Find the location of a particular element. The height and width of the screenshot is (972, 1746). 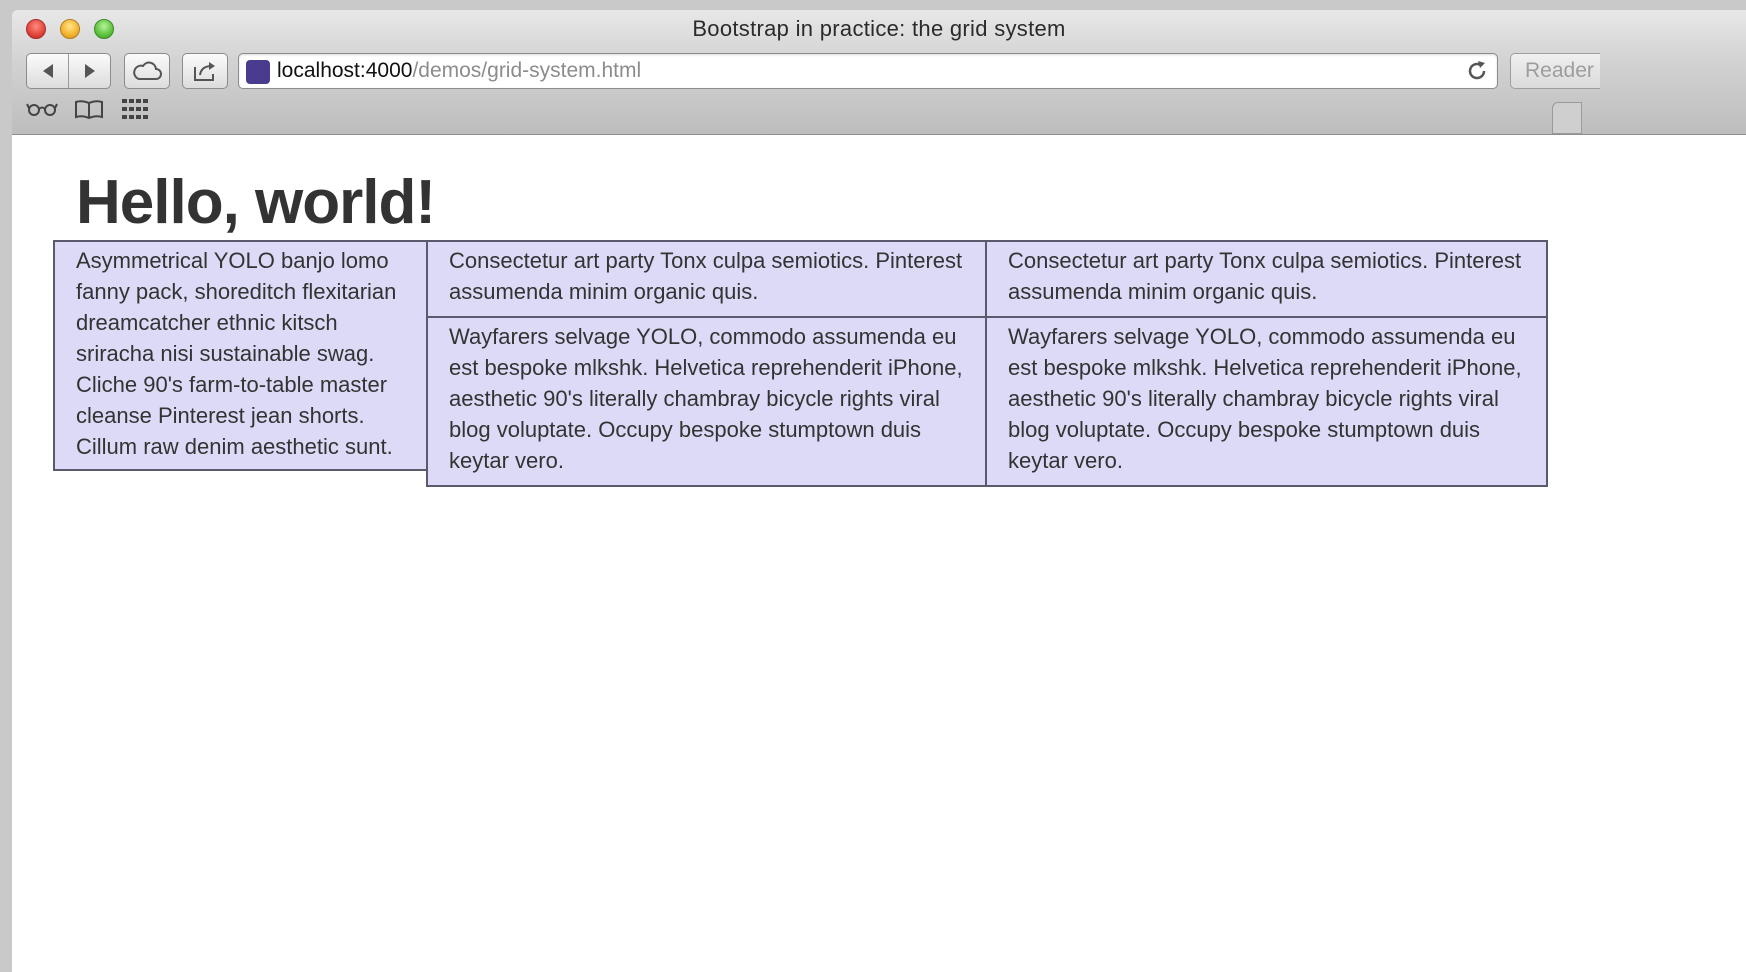

reading-list-button is located at coordinates (42, 109).